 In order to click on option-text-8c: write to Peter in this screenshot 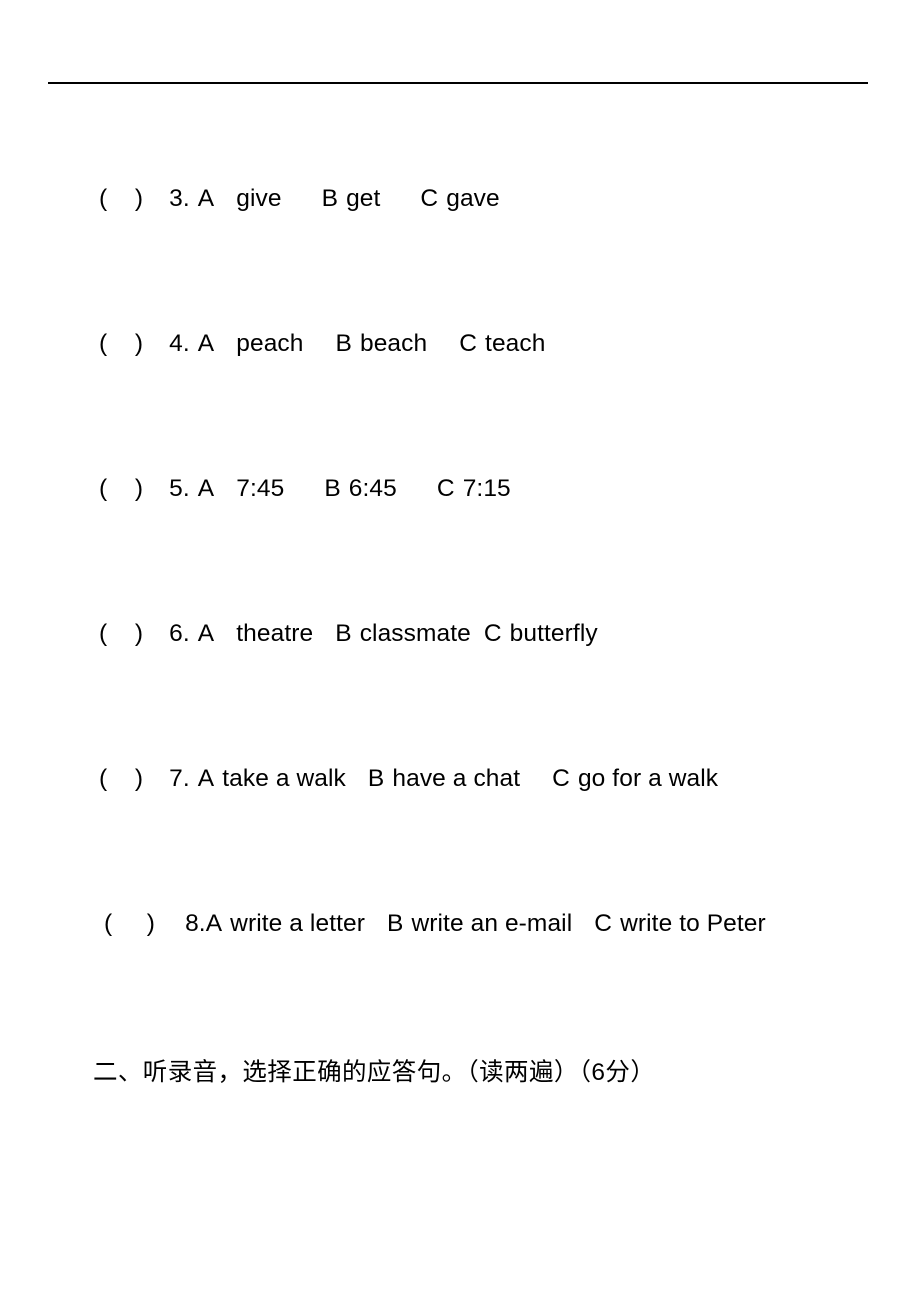, I will do `click(693, 924)`.